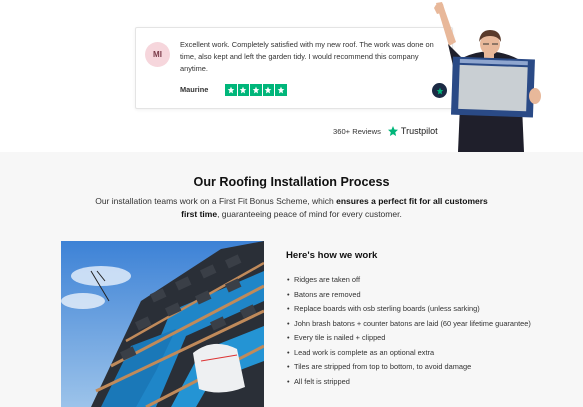  I want to click on avatar: MI, so click(157, 54).